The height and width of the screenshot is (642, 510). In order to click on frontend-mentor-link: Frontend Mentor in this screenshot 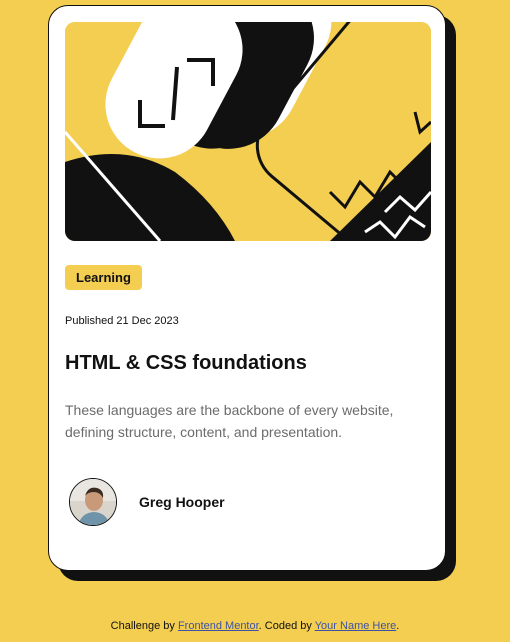, I will do `click(218, 626)`.